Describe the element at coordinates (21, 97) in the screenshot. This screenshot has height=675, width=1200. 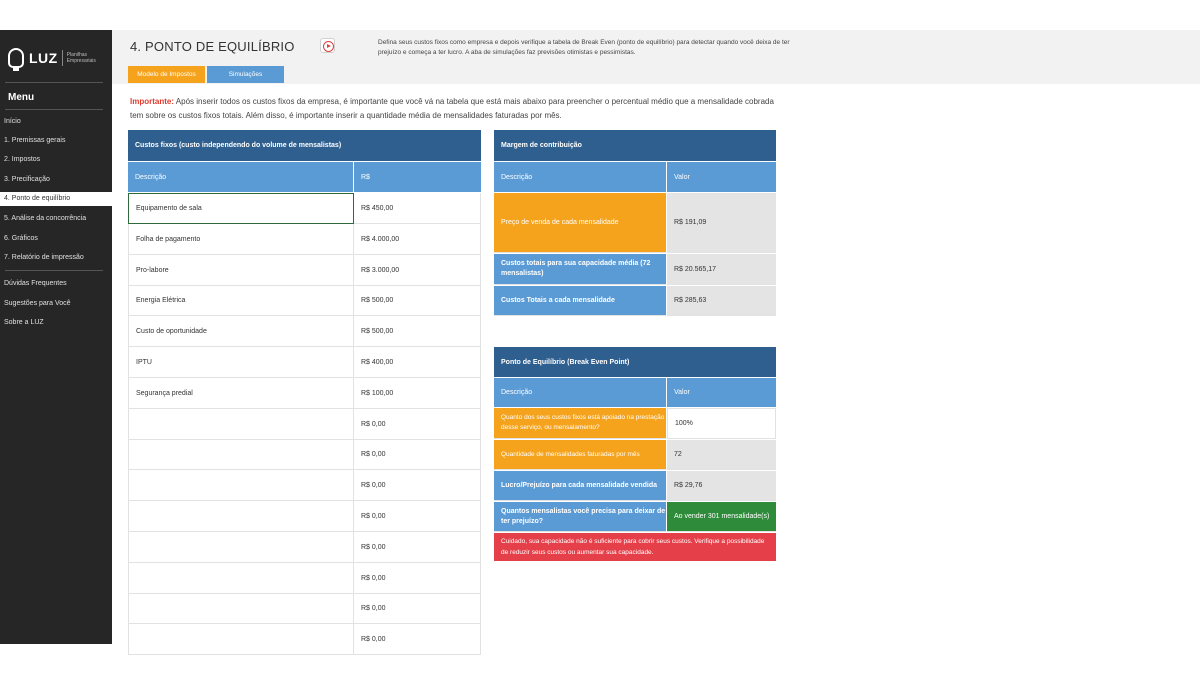
I see `menu-title: Menu` at that location.